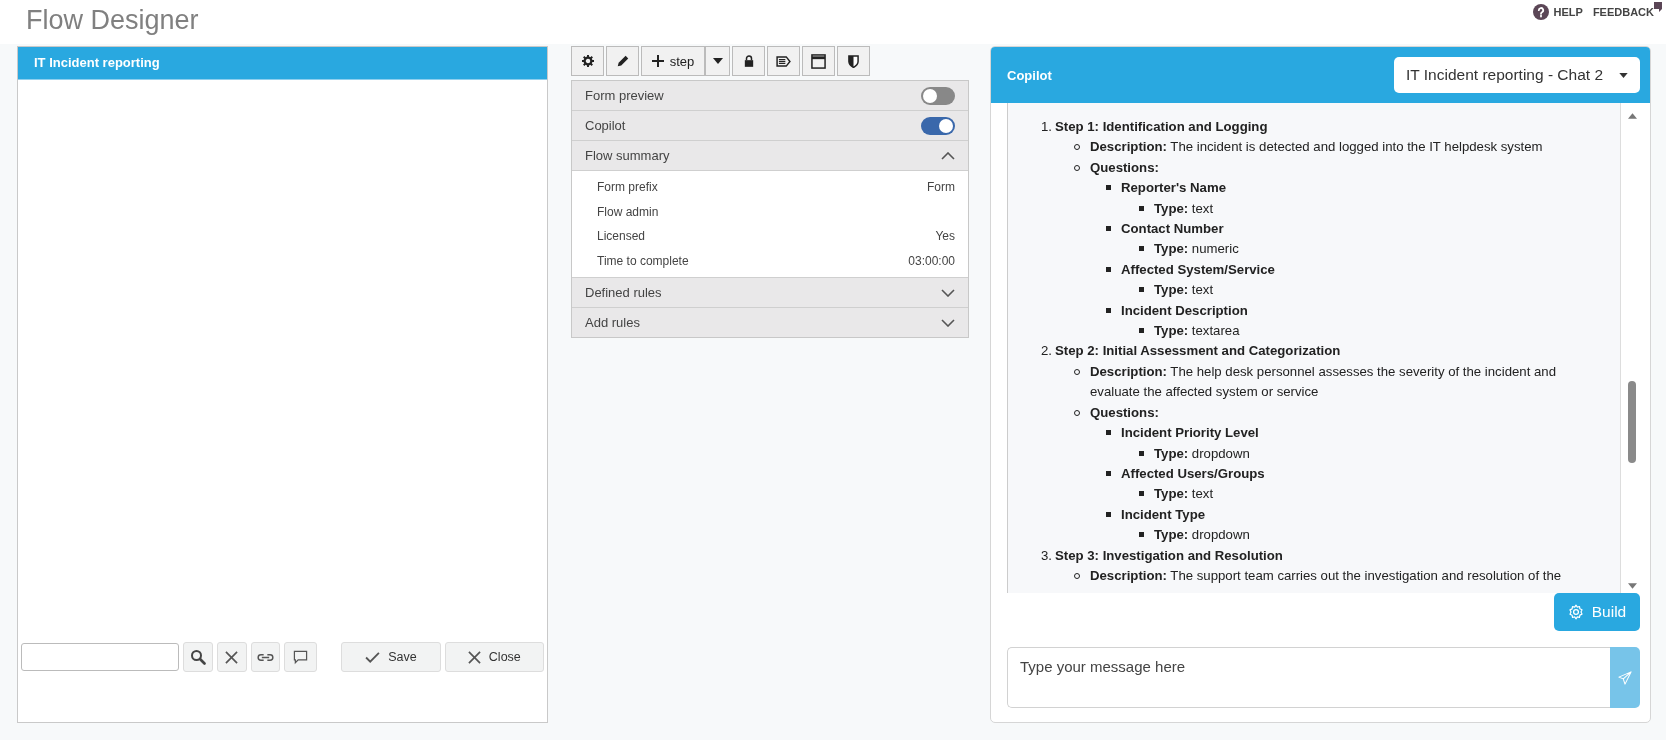 The height and width of the screenshot is (740, 1666). What do you see at coordinates (1047, 555) in the screenshot?
I see `step-number: 3.` at bounding box center [1047, 555].